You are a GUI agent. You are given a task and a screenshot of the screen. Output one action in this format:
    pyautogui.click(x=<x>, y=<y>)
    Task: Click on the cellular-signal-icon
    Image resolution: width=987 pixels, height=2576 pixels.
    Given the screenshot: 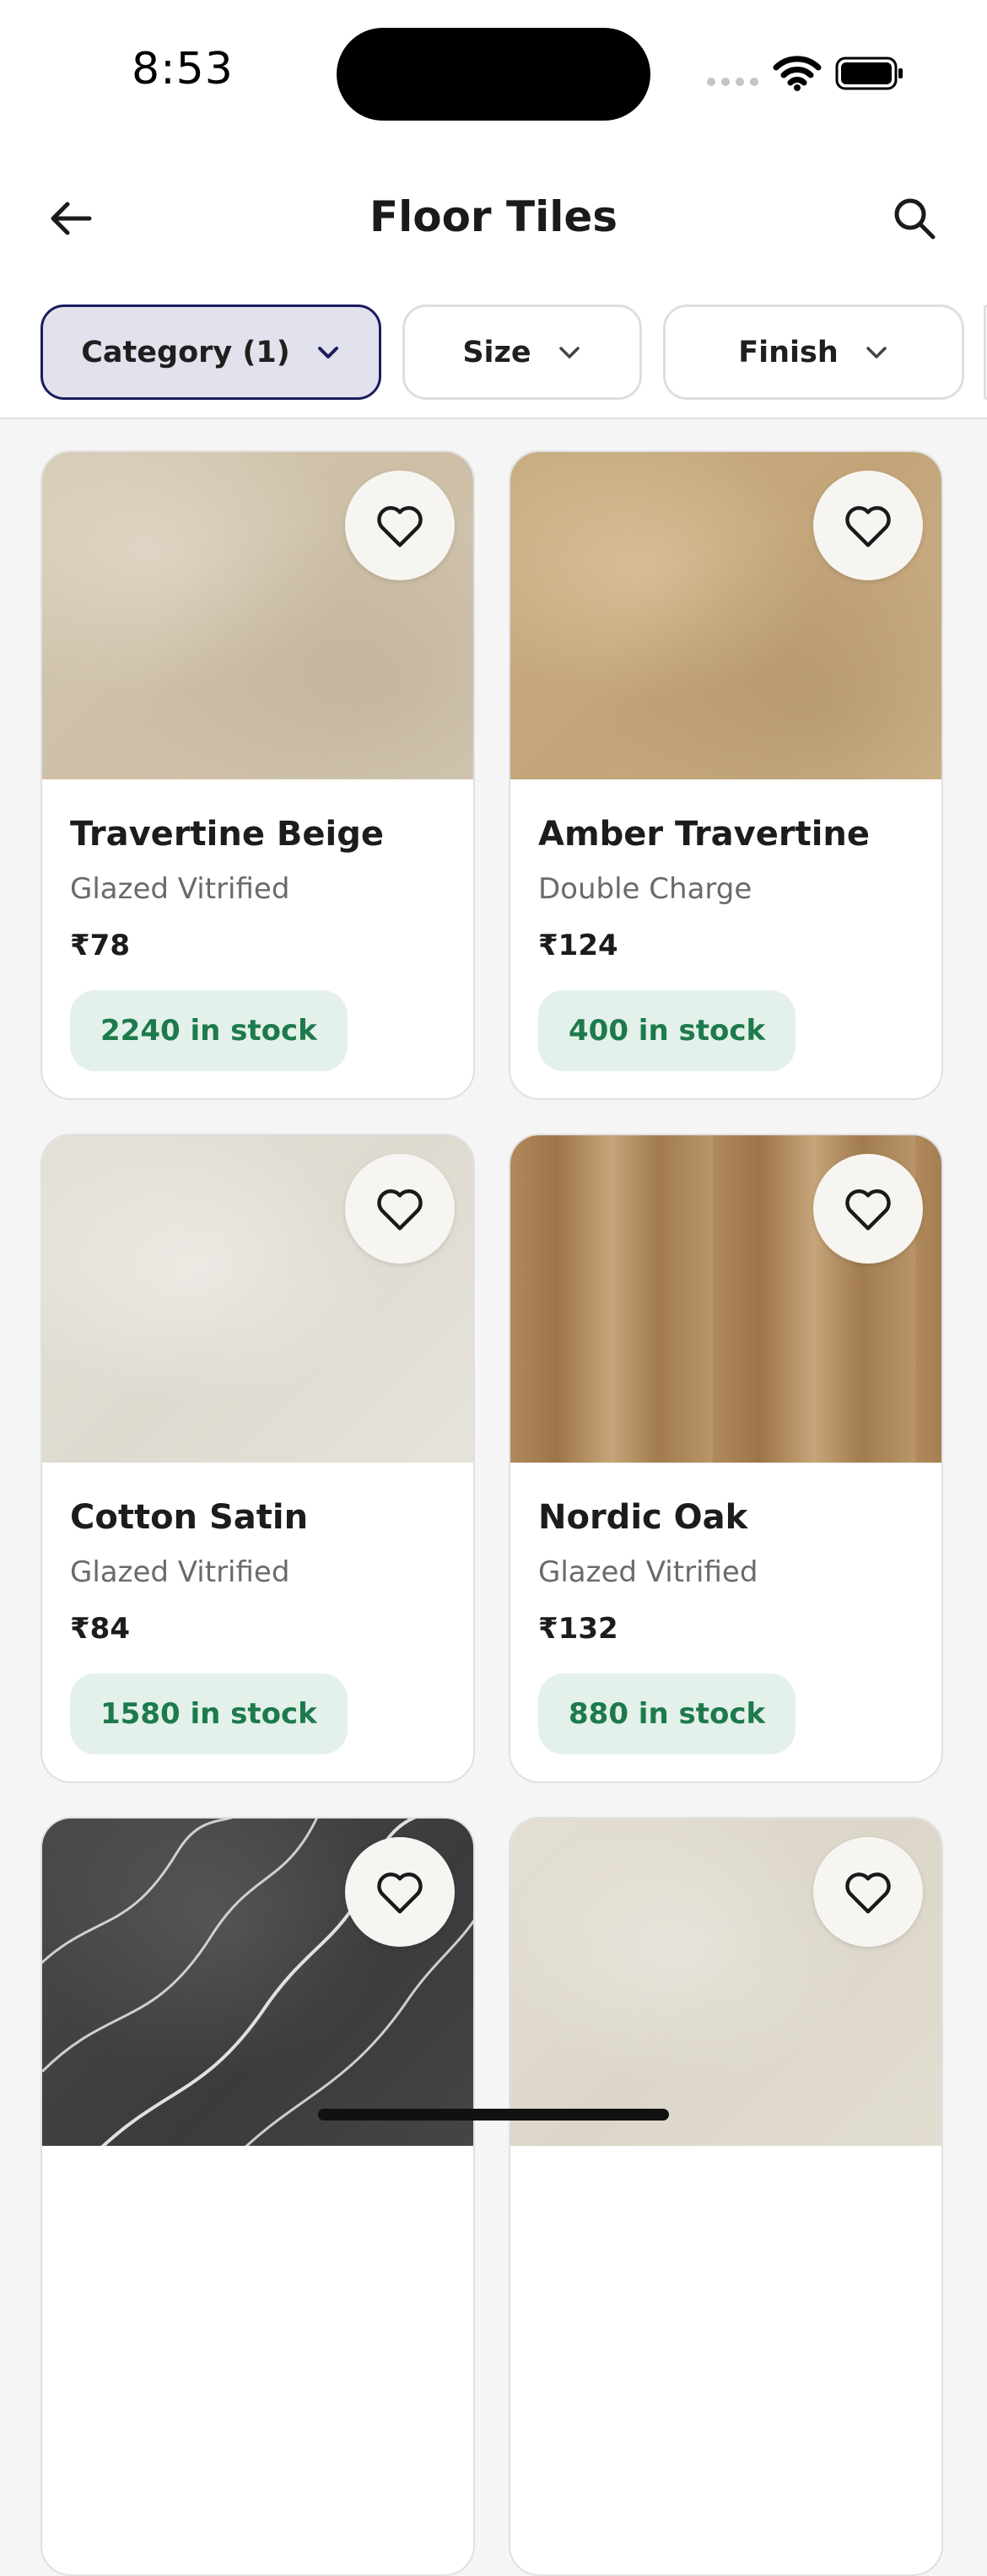 What is the action you would take?
    pyautogui.click(x=732, y=82)
    